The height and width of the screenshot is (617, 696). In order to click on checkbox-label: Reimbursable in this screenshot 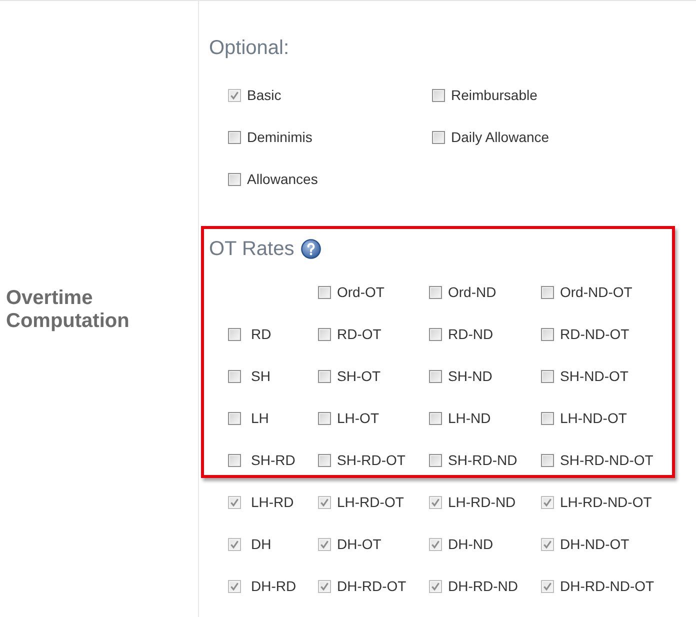, I will do `click(494, 95)`.